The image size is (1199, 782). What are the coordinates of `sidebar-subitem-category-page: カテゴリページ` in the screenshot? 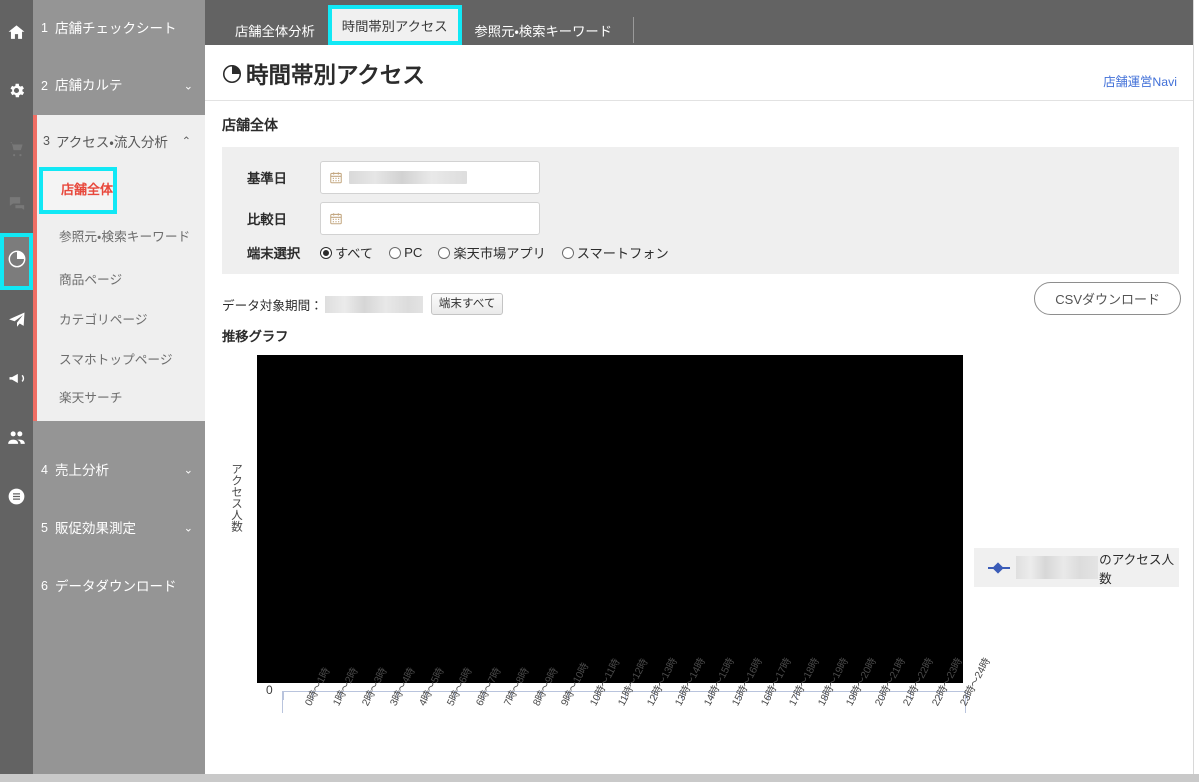 It's located at (121, 320).